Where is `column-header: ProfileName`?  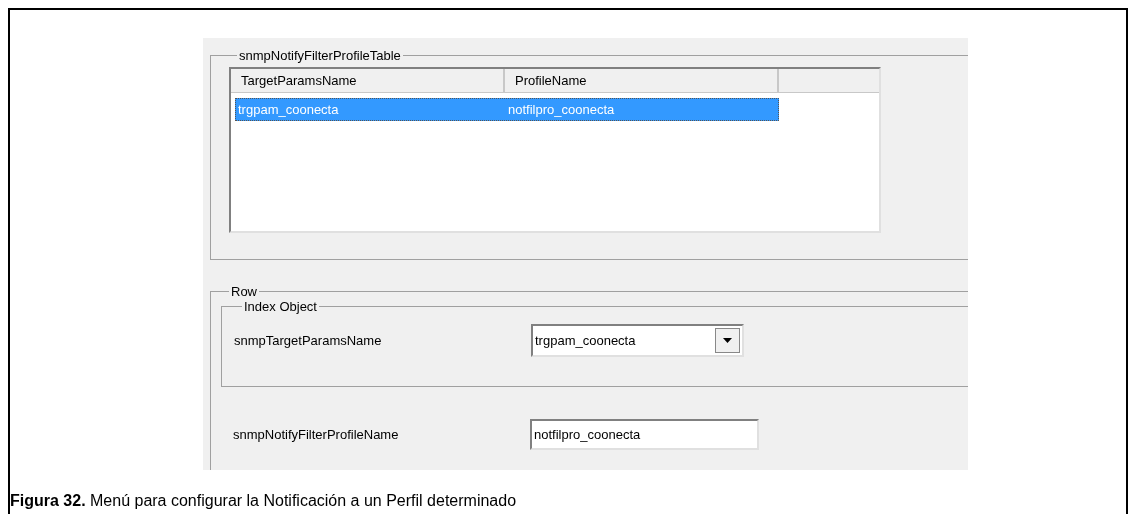
column-header: ProfileName is located at coordinates (642, 81).